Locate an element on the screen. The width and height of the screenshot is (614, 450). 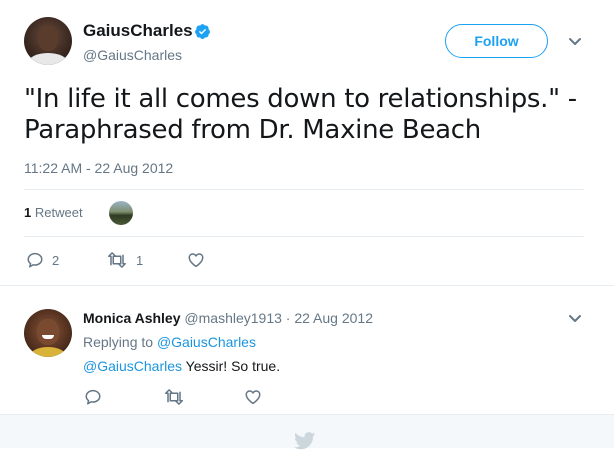
reply-text: @GaiusCharles Yessir! So true. is located at coordinates (181, 366).